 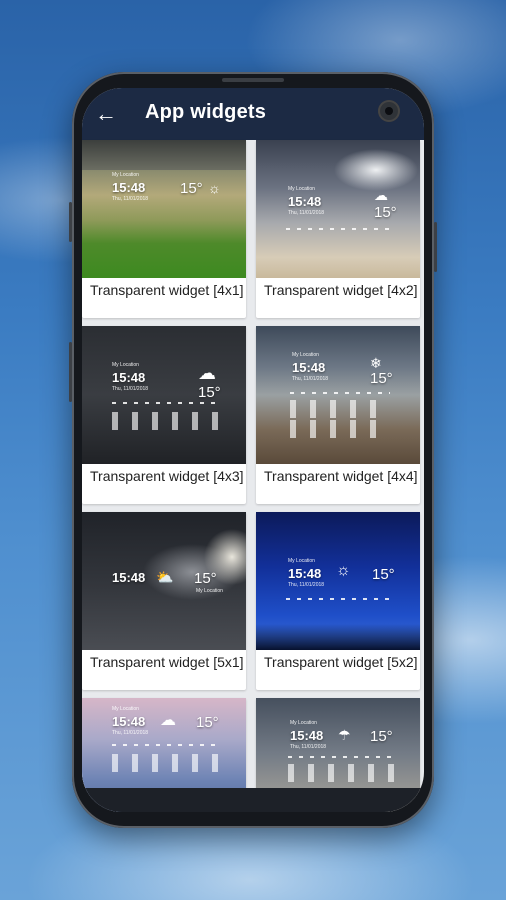 What do you see at coordinates (207, 373) in the screenshot?
I see `cloud-moon-icon: ☁` at bounding box center [207, 373].